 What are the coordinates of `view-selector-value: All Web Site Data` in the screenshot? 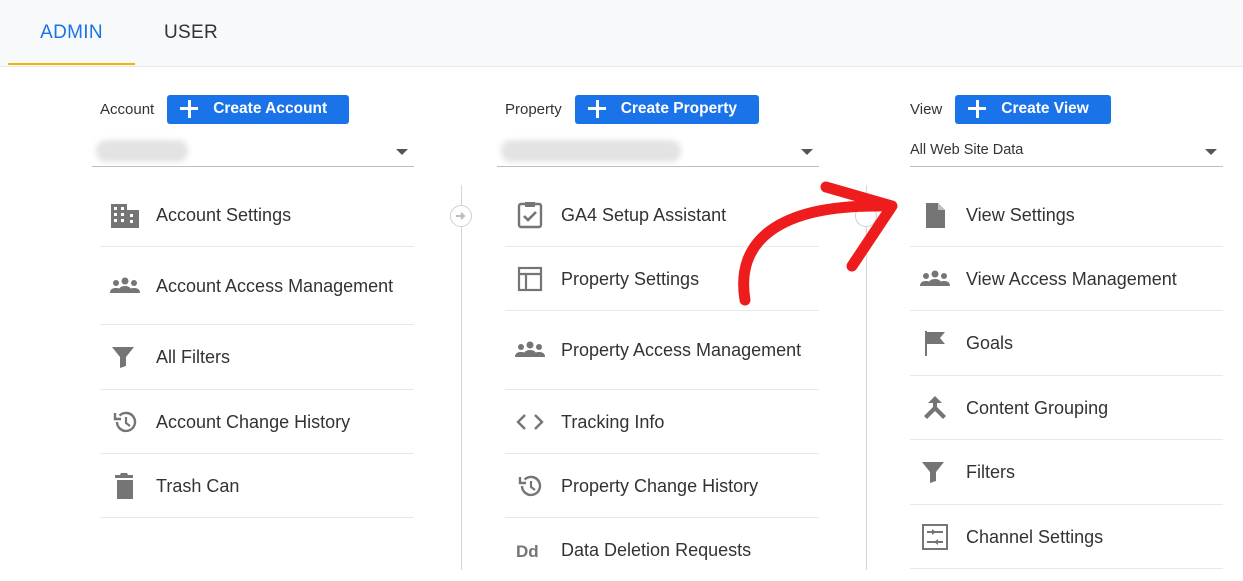 It's located at (967, 150).